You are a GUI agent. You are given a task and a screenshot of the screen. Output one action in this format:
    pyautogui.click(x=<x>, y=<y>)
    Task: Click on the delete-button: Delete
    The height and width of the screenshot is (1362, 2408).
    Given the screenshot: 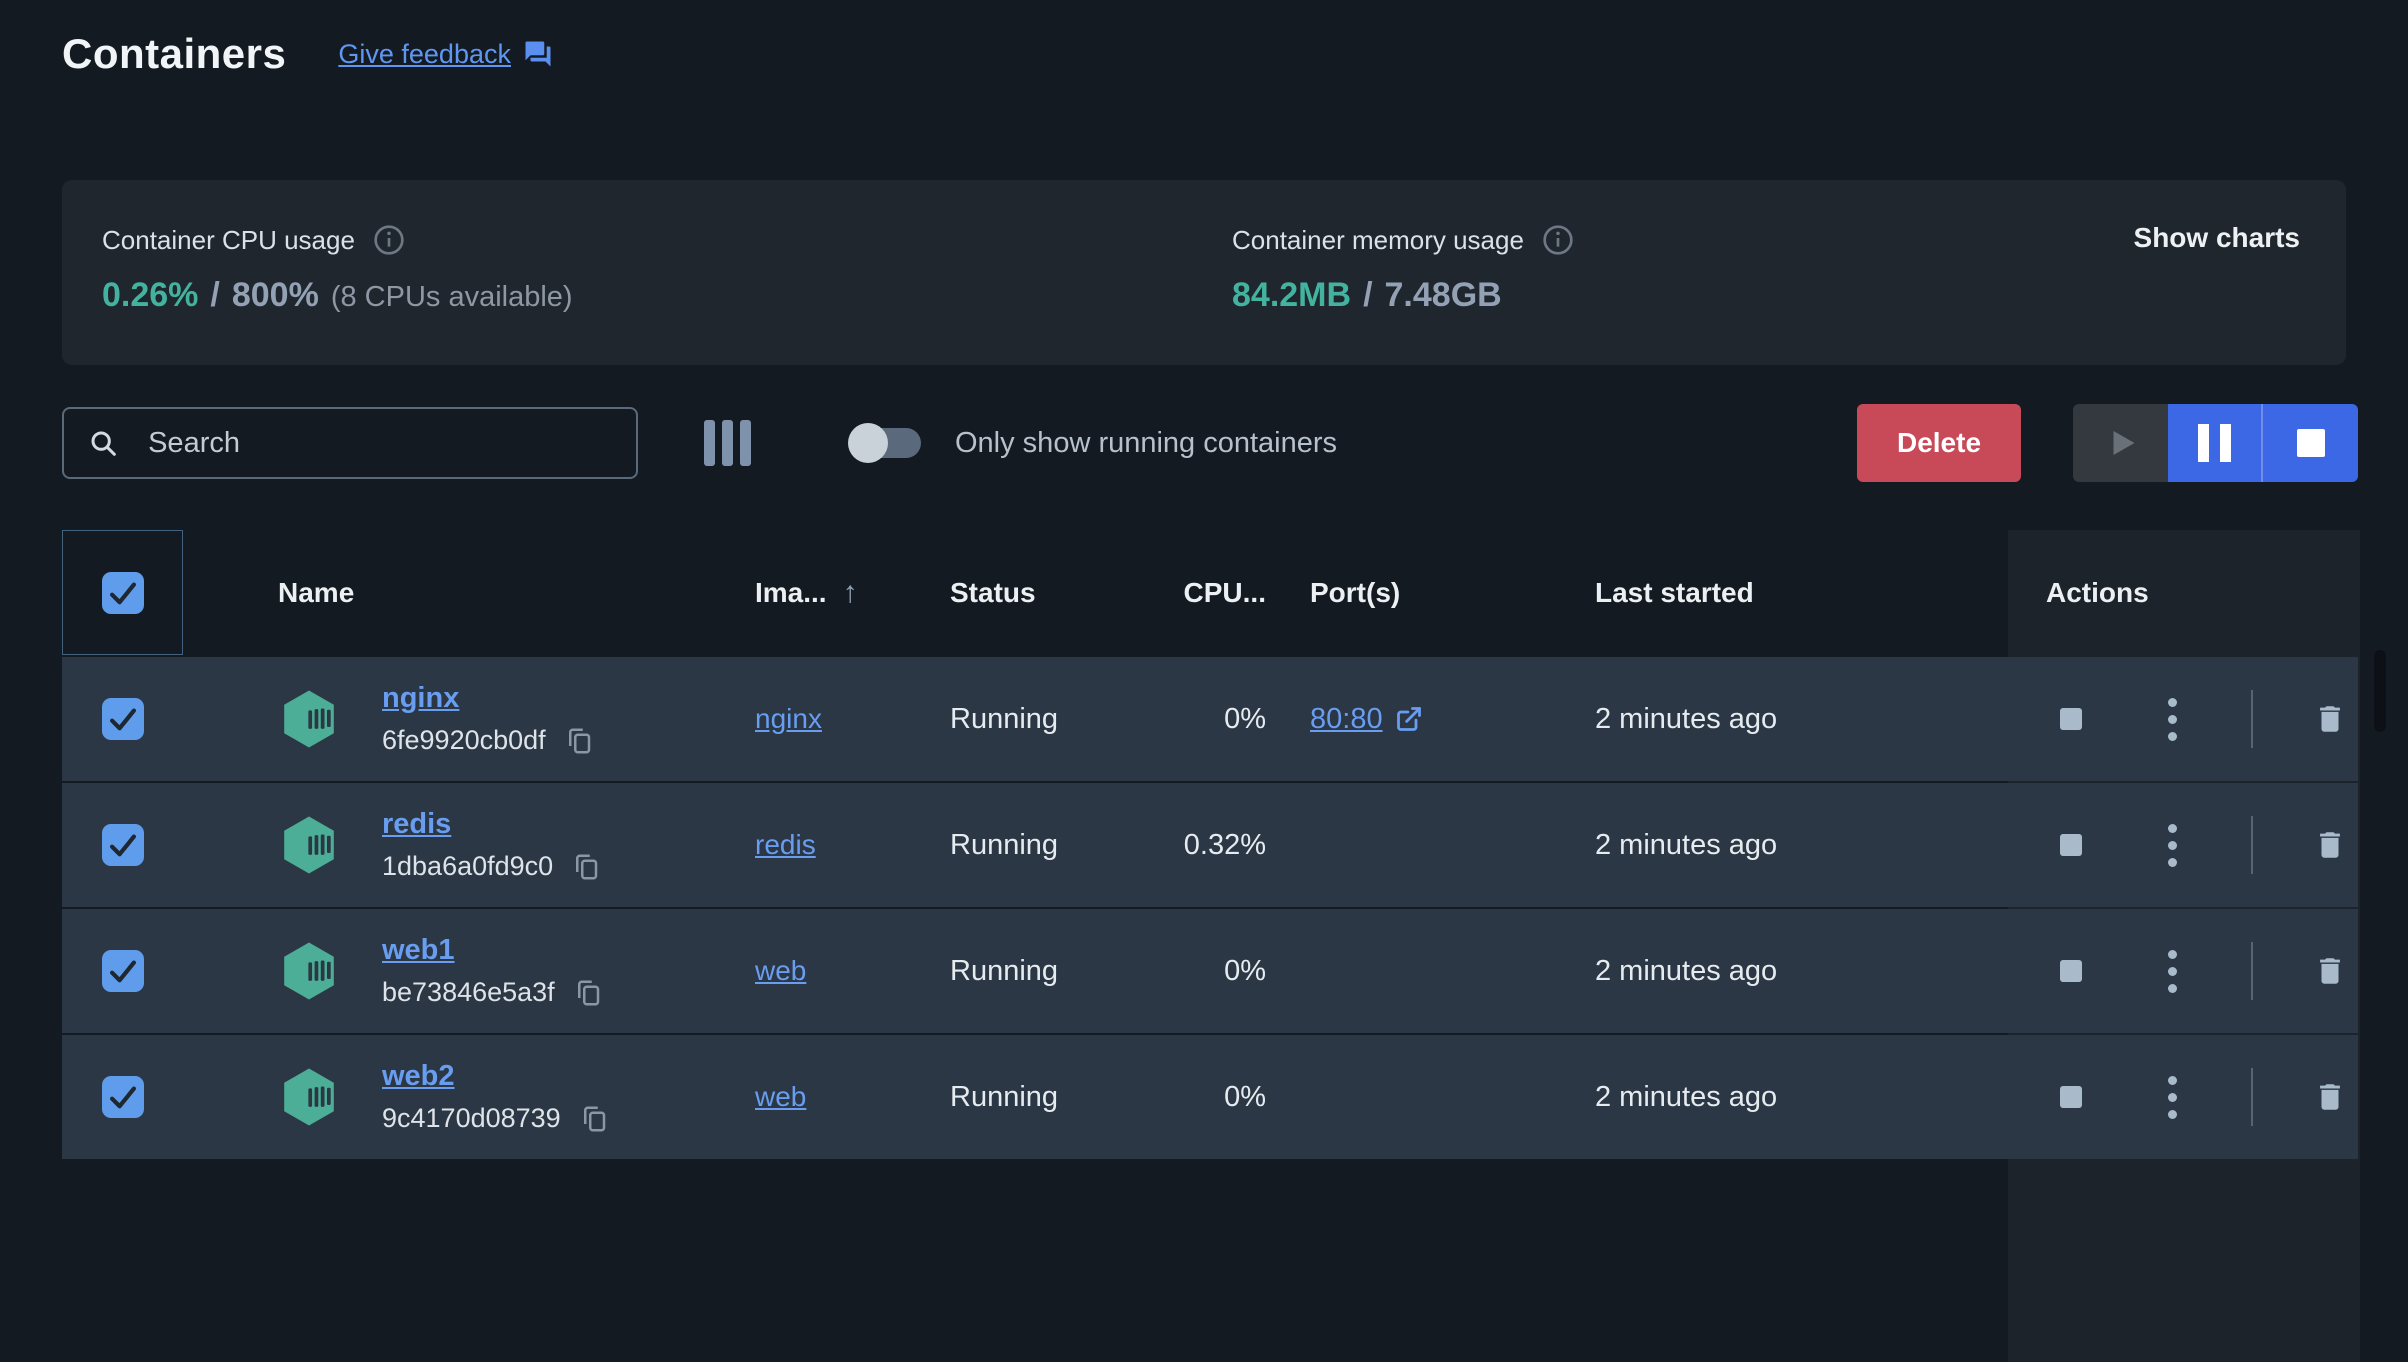 What is the action you would take?
    pyautogui.click(x=1939, y=443)
    